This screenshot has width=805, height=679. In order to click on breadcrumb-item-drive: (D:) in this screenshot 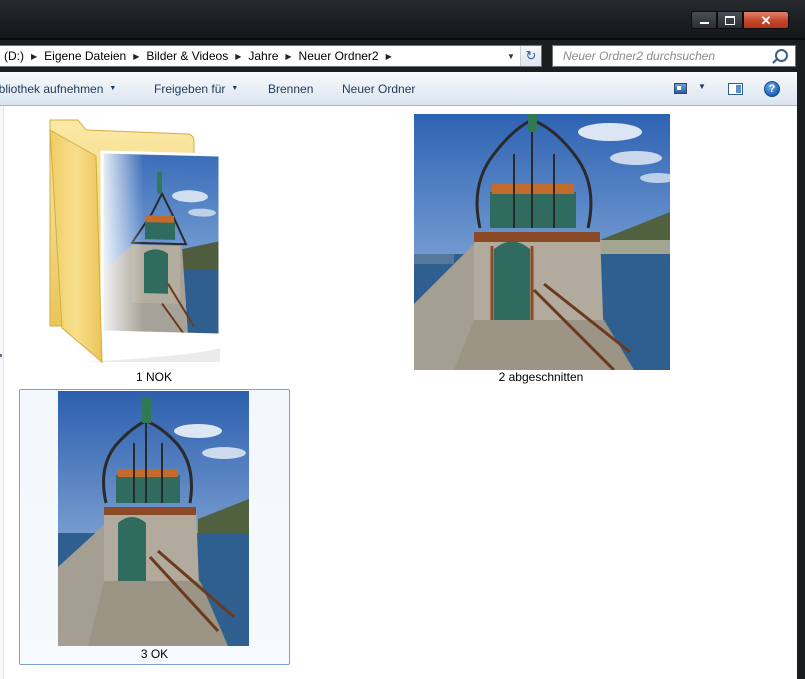, I will do `click(14, 56)`.